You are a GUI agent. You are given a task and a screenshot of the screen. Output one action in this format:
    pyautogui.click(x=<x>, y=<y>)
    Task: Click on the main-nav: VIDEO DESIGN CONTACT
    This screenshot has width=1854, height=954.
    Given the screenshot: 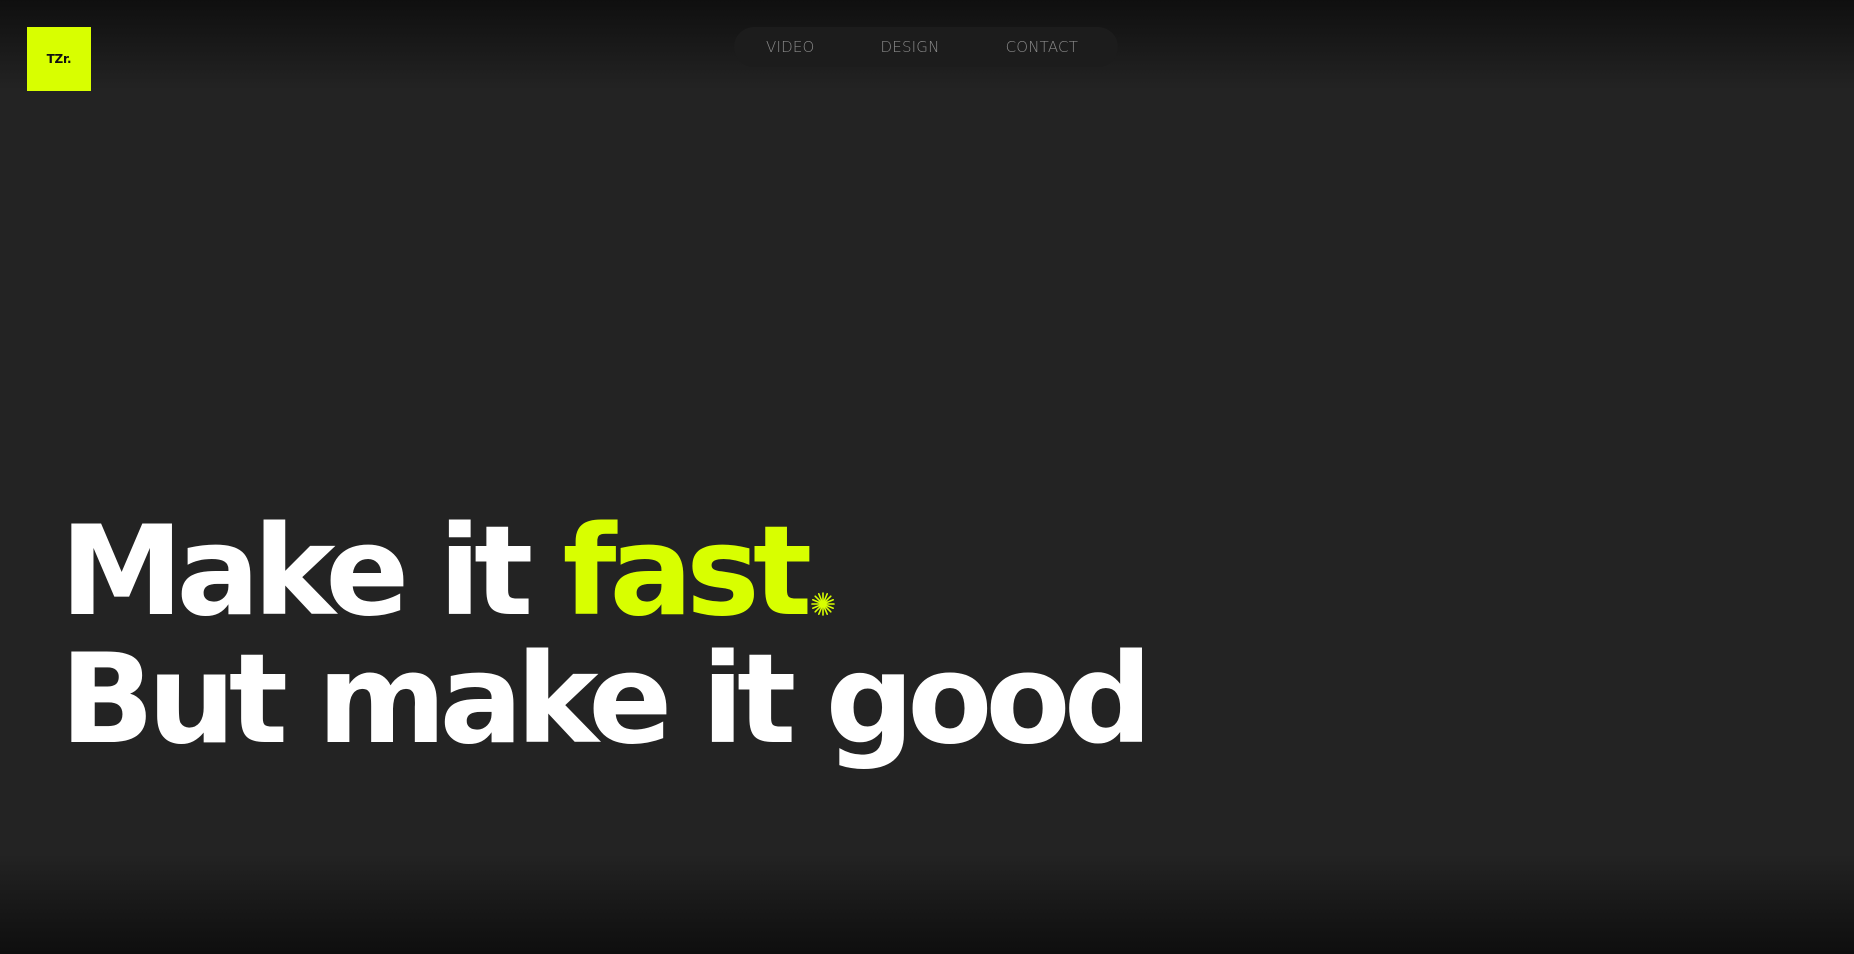 What is the action you would take?
    pyautogui.click(x=926, y=47)
    